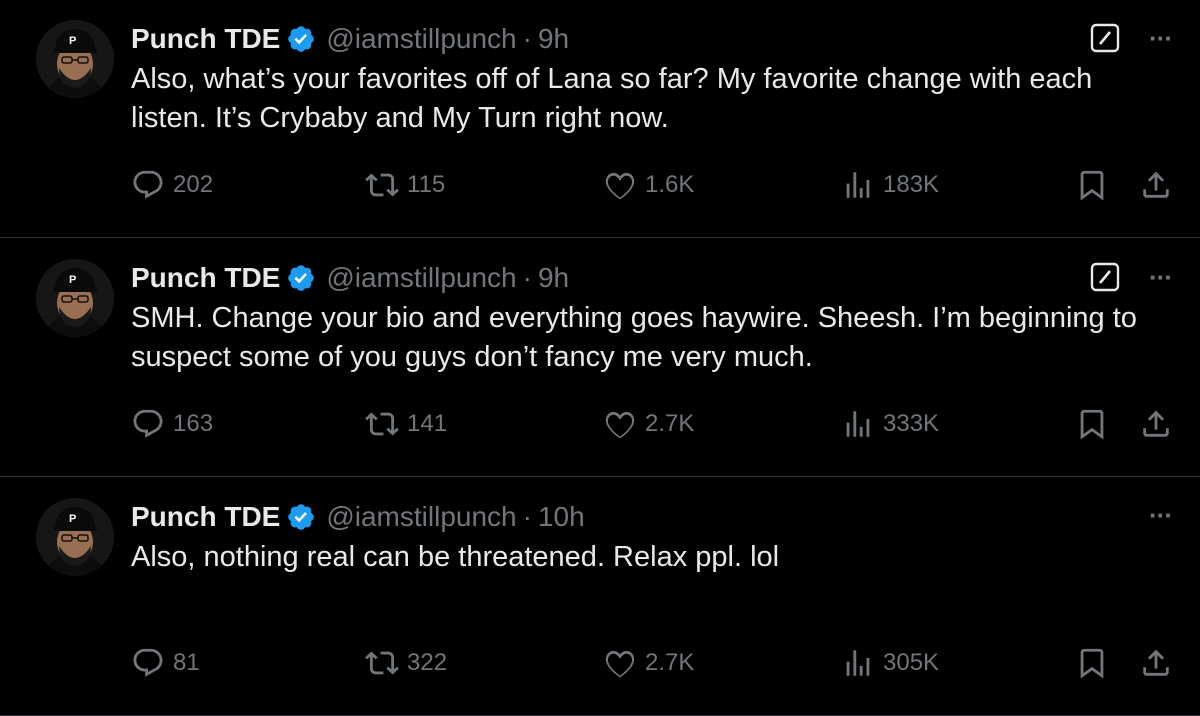 This screenshot has width=1200, height=716. What do you see at coordinates (405, 185) in the screenshot?
I see `retweet-button: 115` at bounding box center [405, 185].